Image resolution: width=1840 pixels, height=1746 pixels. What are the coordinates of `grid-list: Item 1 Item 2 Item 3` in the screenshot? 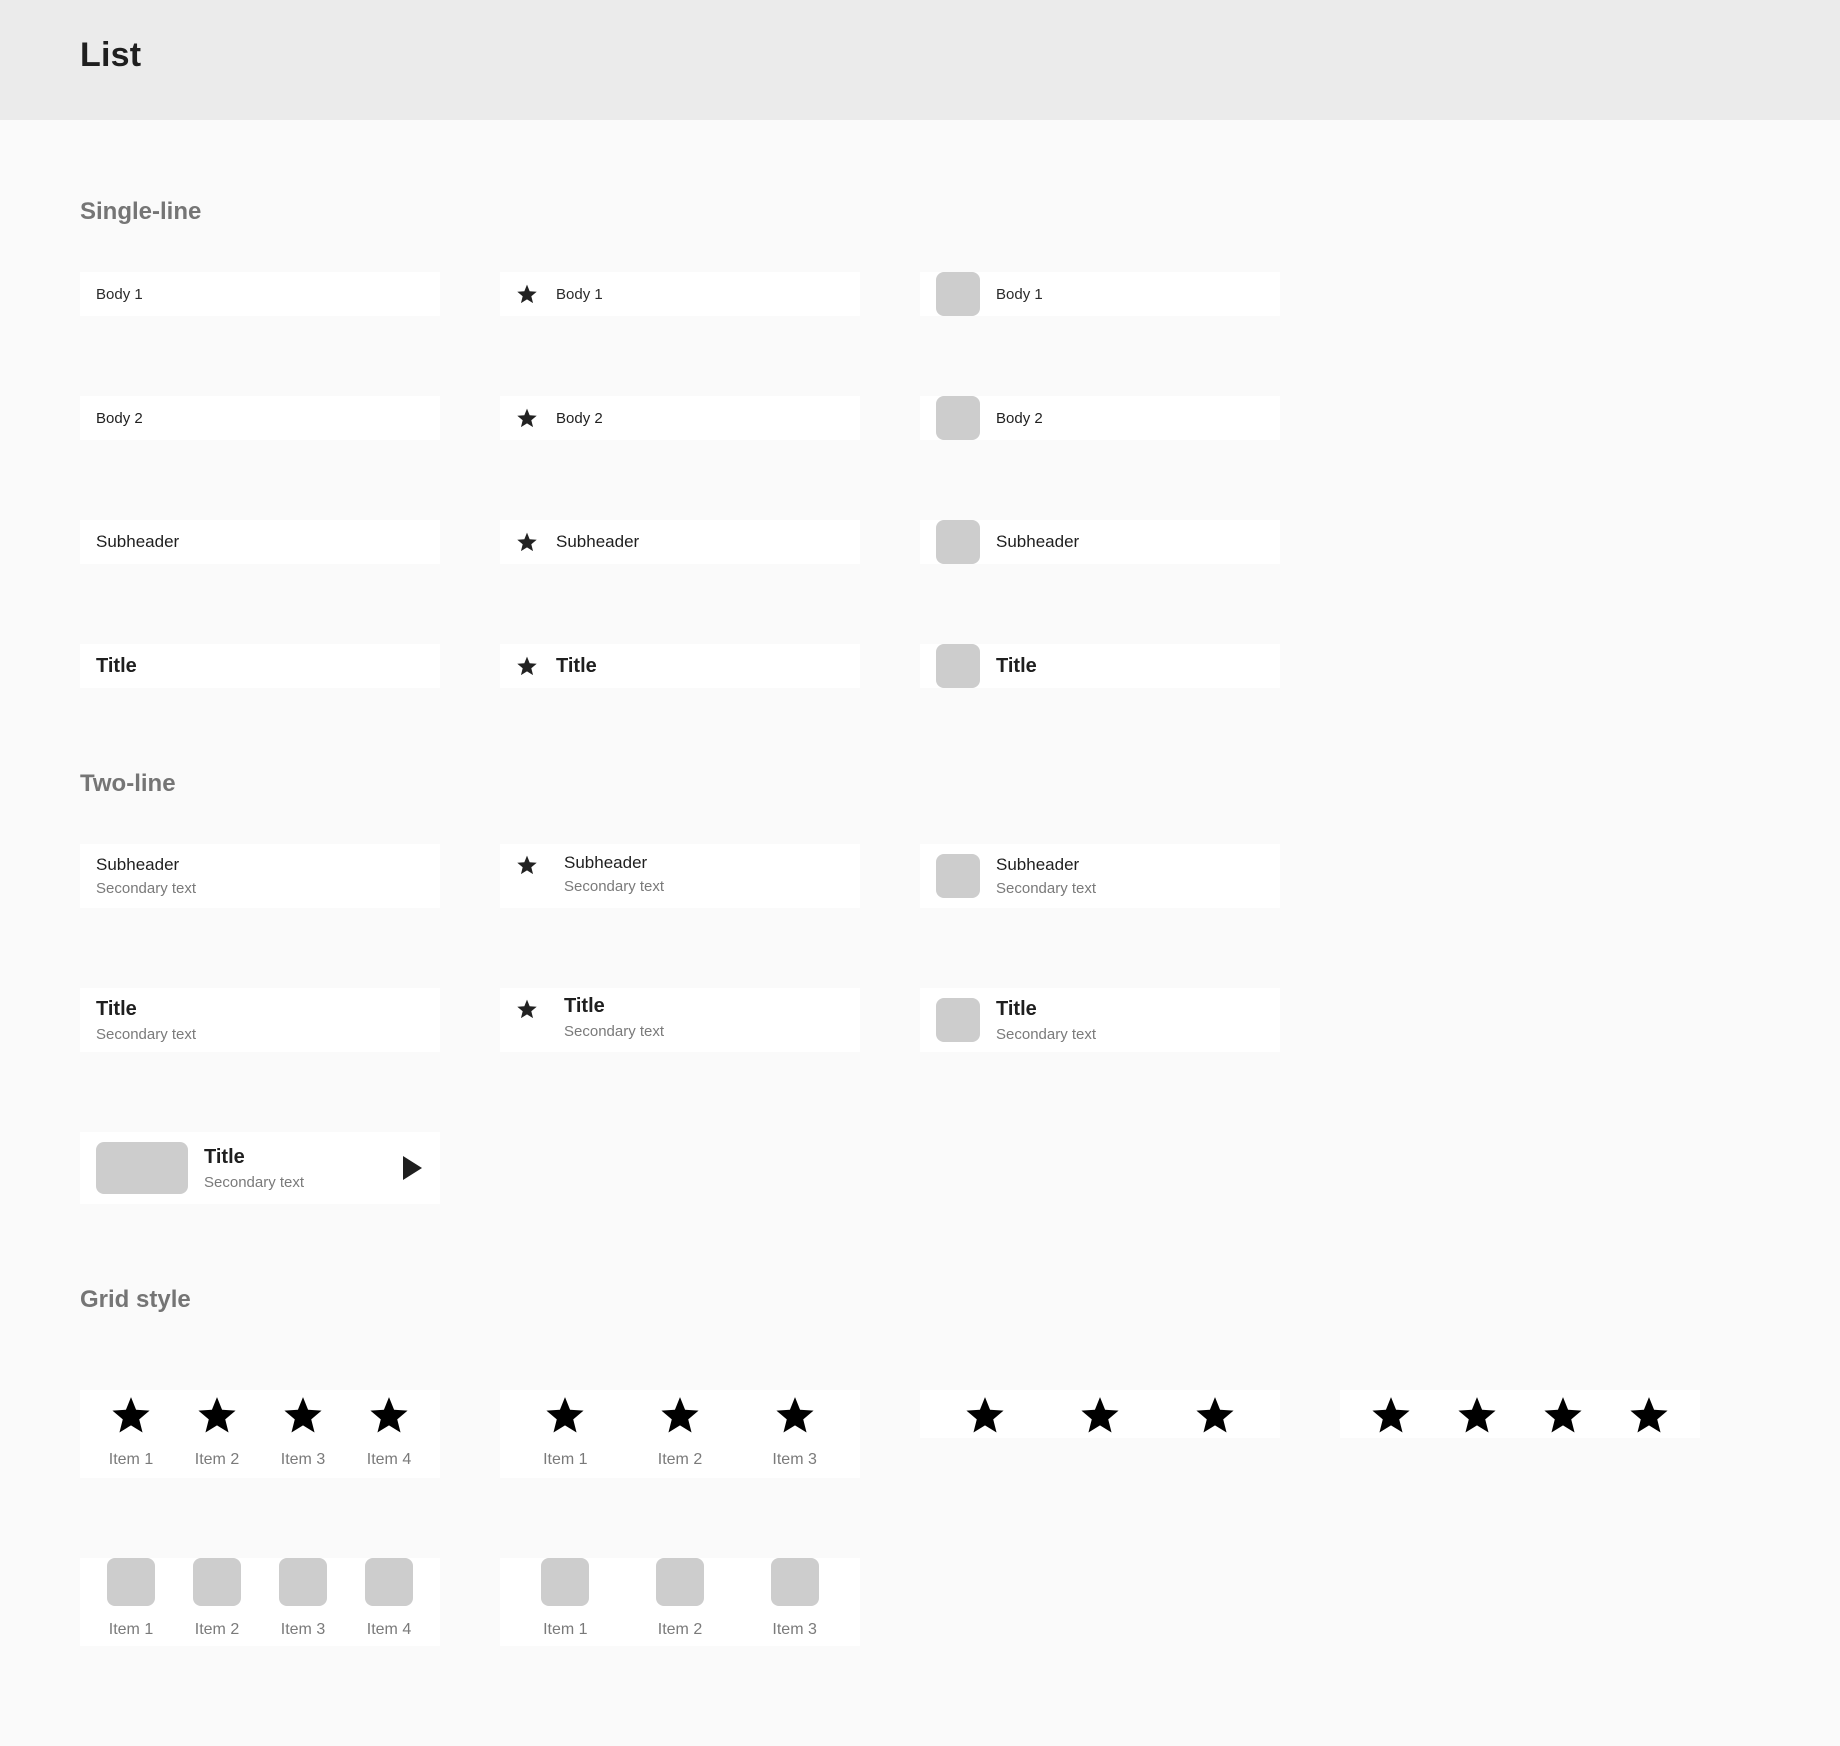 It's located at (680, 1434).